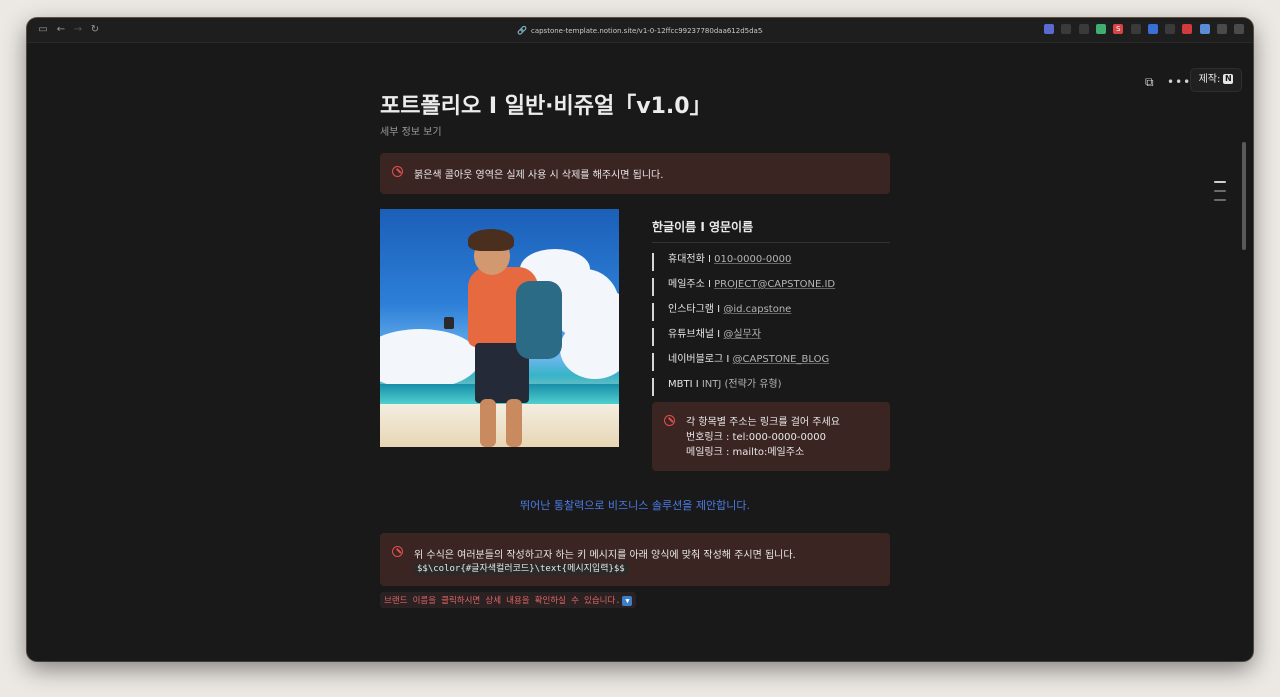 Image resolution: width=1280 pixels, height=697 pixels. Describe the element at coordinates (1179, 82) in the screenshot. I see `more-icon: •••` at that location.